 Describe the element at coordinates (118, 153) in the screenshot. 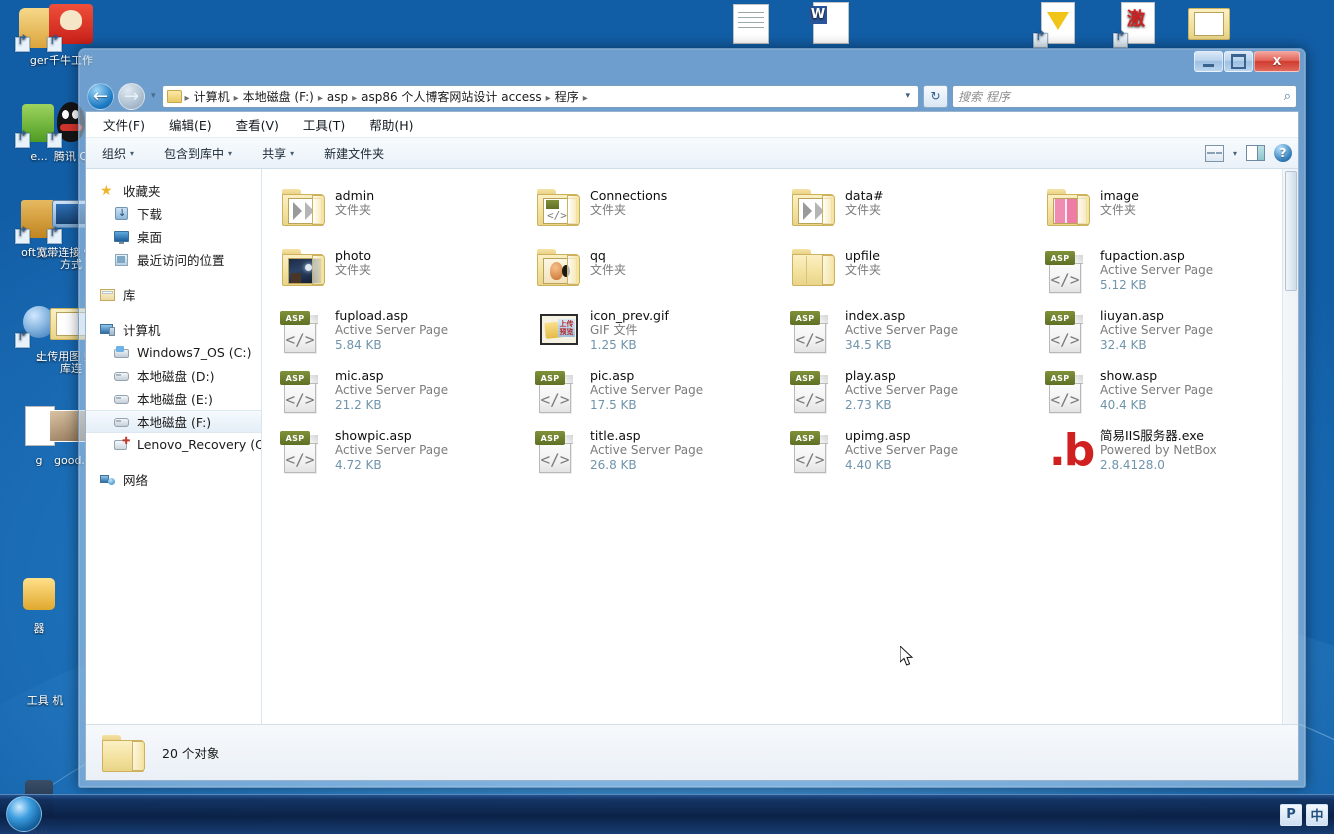

I see `toolbar-button-0: 组织 ▾` at that location.